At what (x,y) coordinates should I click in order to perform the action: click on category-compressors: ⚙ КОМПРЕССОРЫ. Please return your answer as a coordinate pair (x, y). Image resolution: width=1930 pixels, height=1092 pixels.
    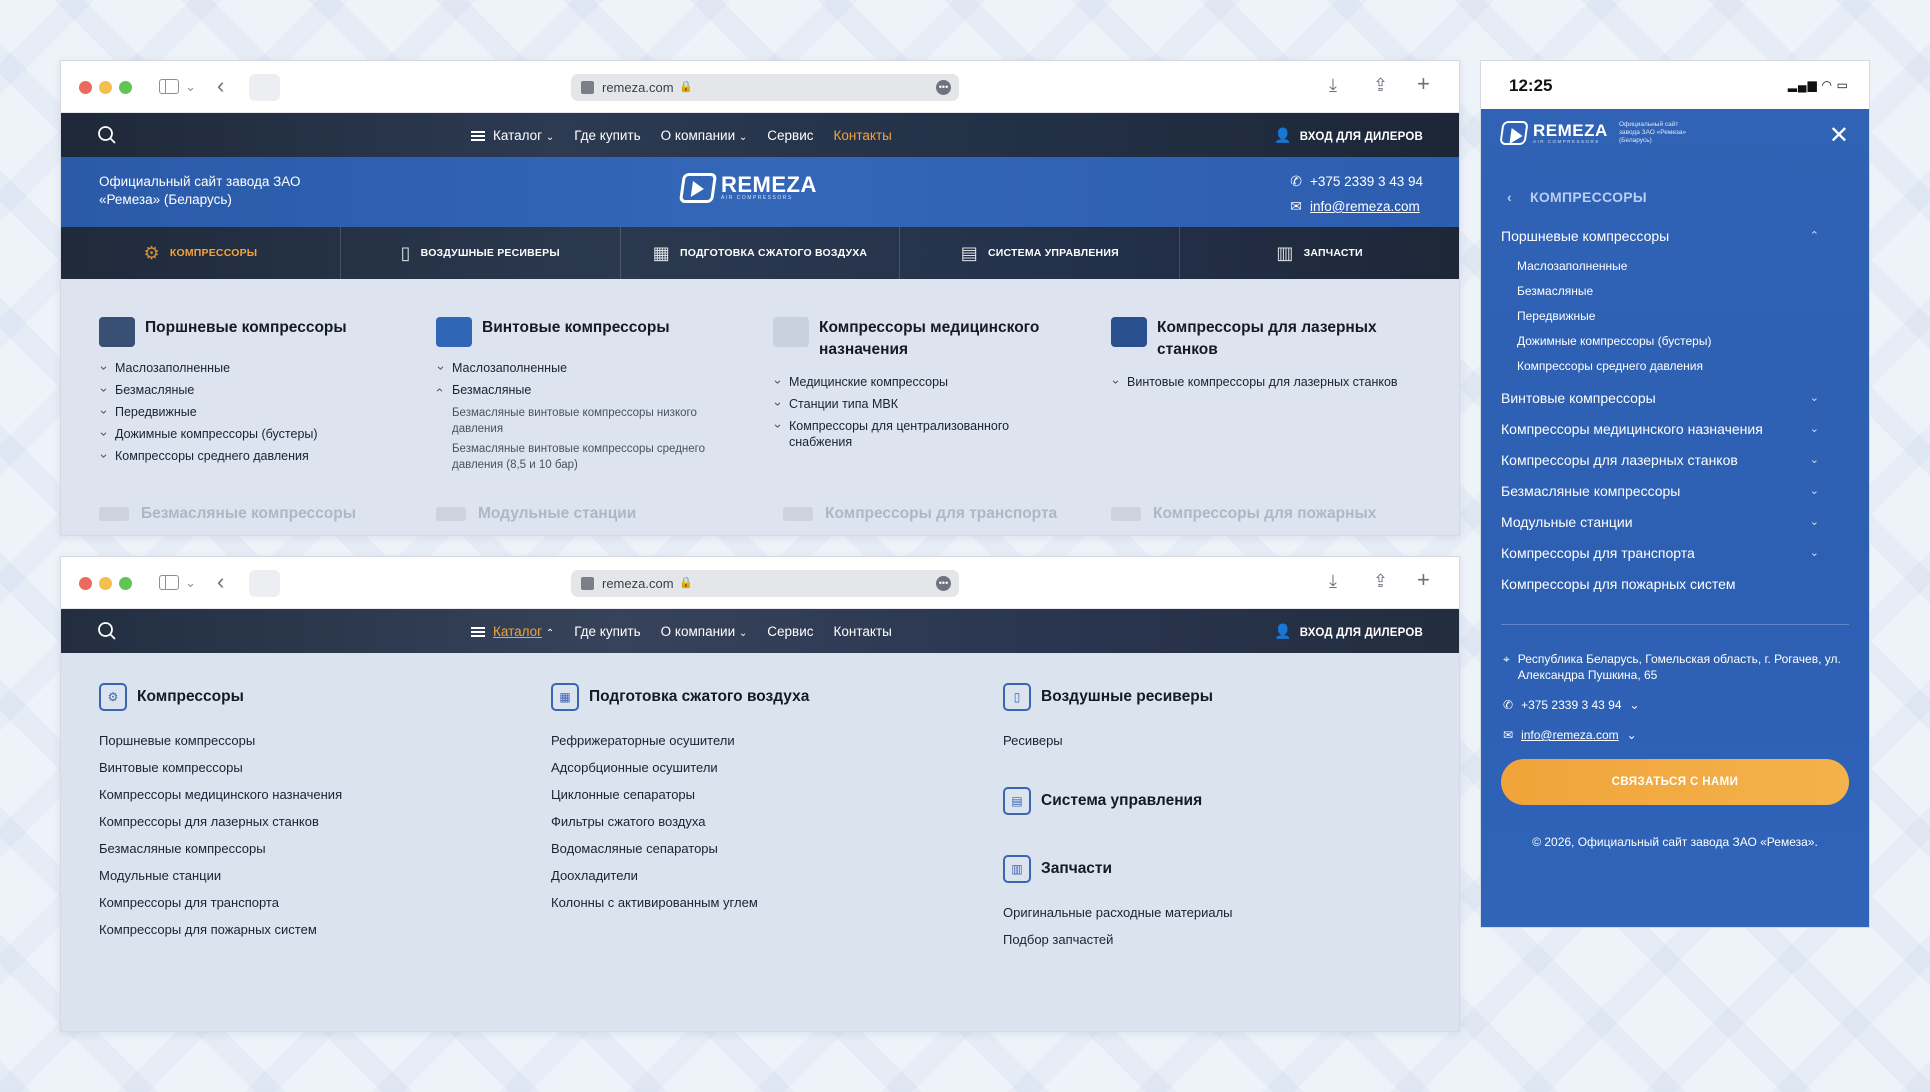
    Looking at the image, I should click on (201, 253).